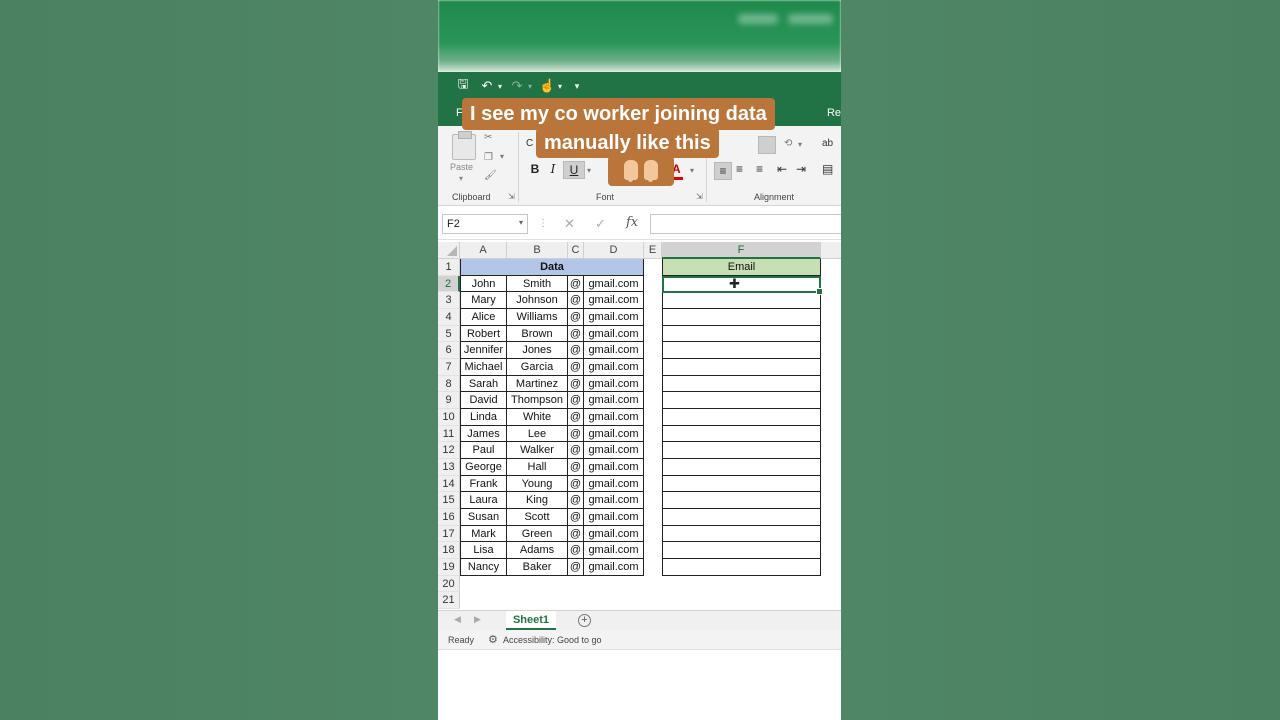 The height and width of the screenshot is (720, 1280). What do you see at coordinates (742, 285) in the screenshot?
I see `selected-cell-f2` at bounding box center [742, 285].